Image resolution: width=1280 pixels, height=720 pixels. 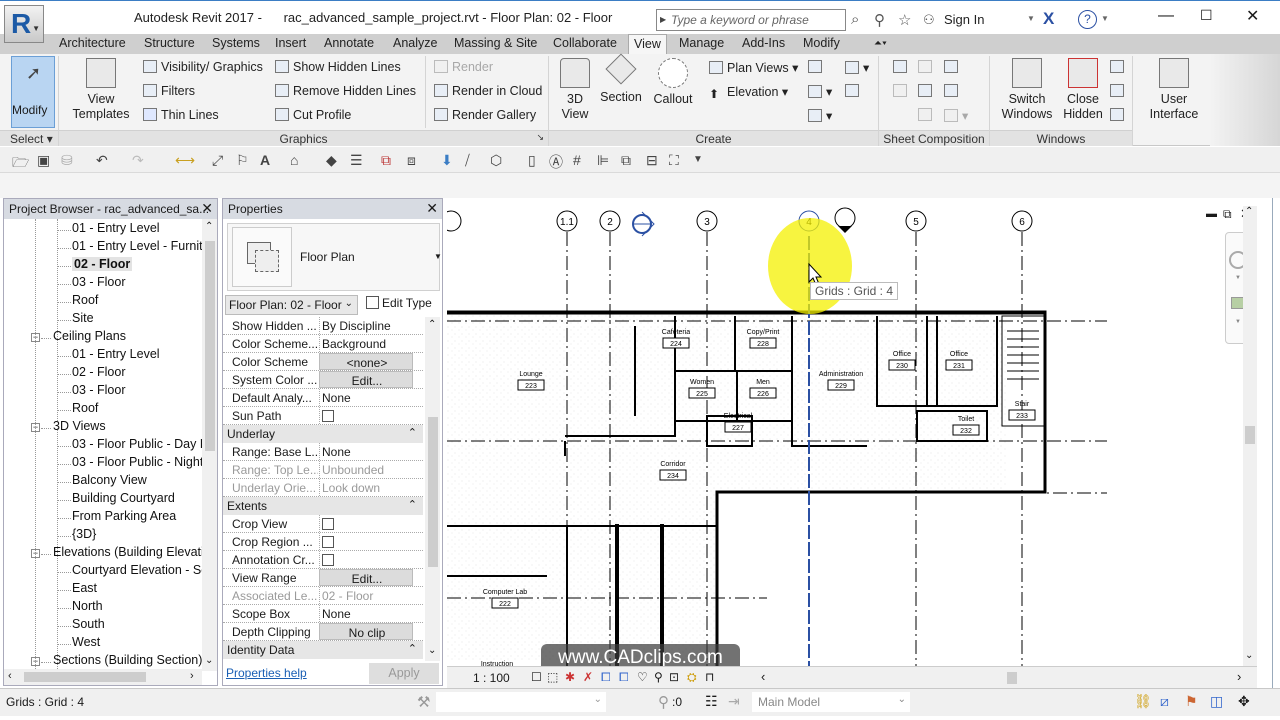 I want to click on subscription-center-icon: ⚲, so click(x=879, y=20).